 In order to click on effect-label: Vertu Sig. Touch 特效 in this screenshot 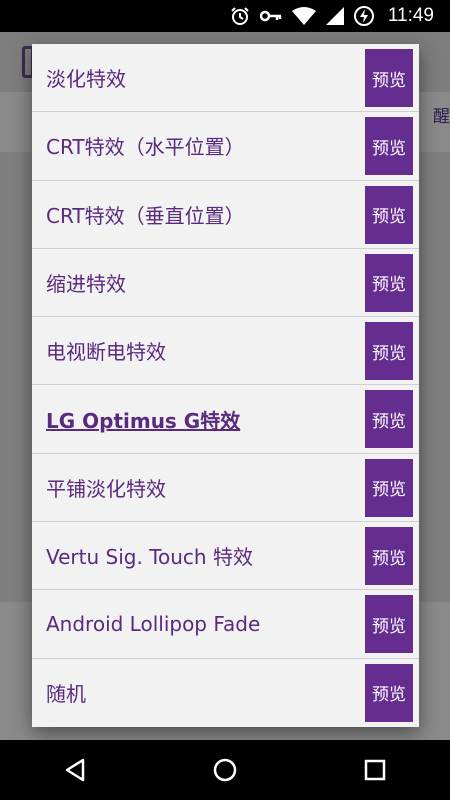, I will do `click(149, 557)`.